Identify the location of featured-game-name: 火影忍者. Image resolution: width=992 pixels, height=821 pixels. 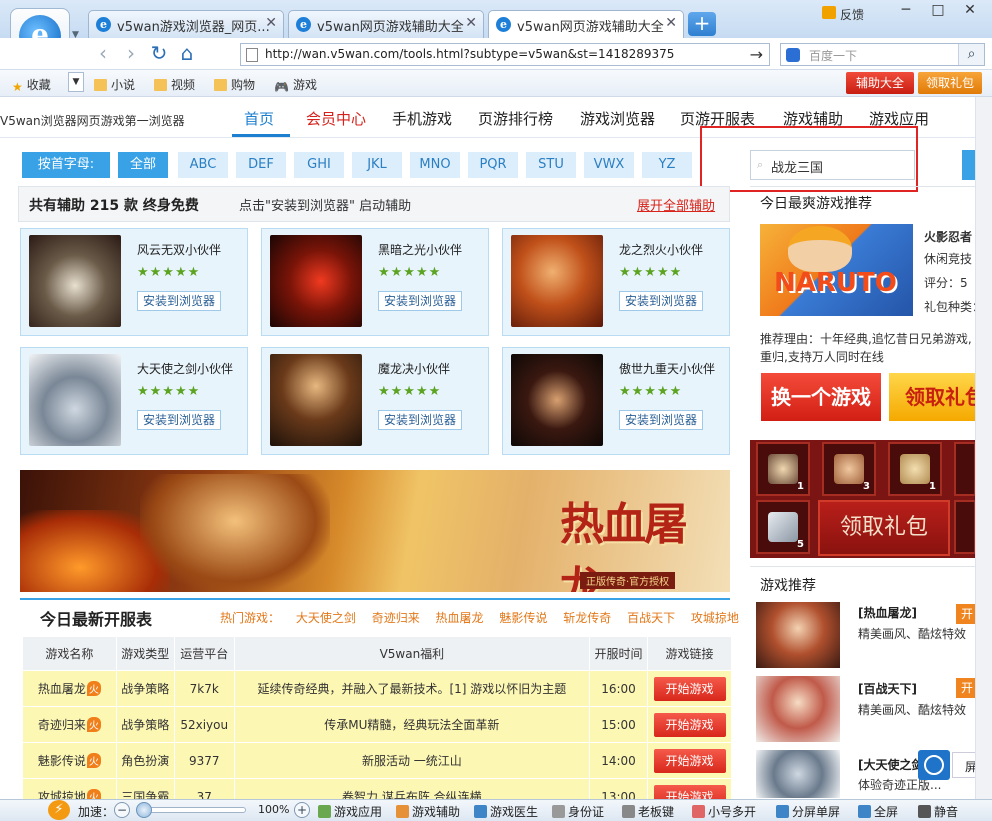
(948, 236).